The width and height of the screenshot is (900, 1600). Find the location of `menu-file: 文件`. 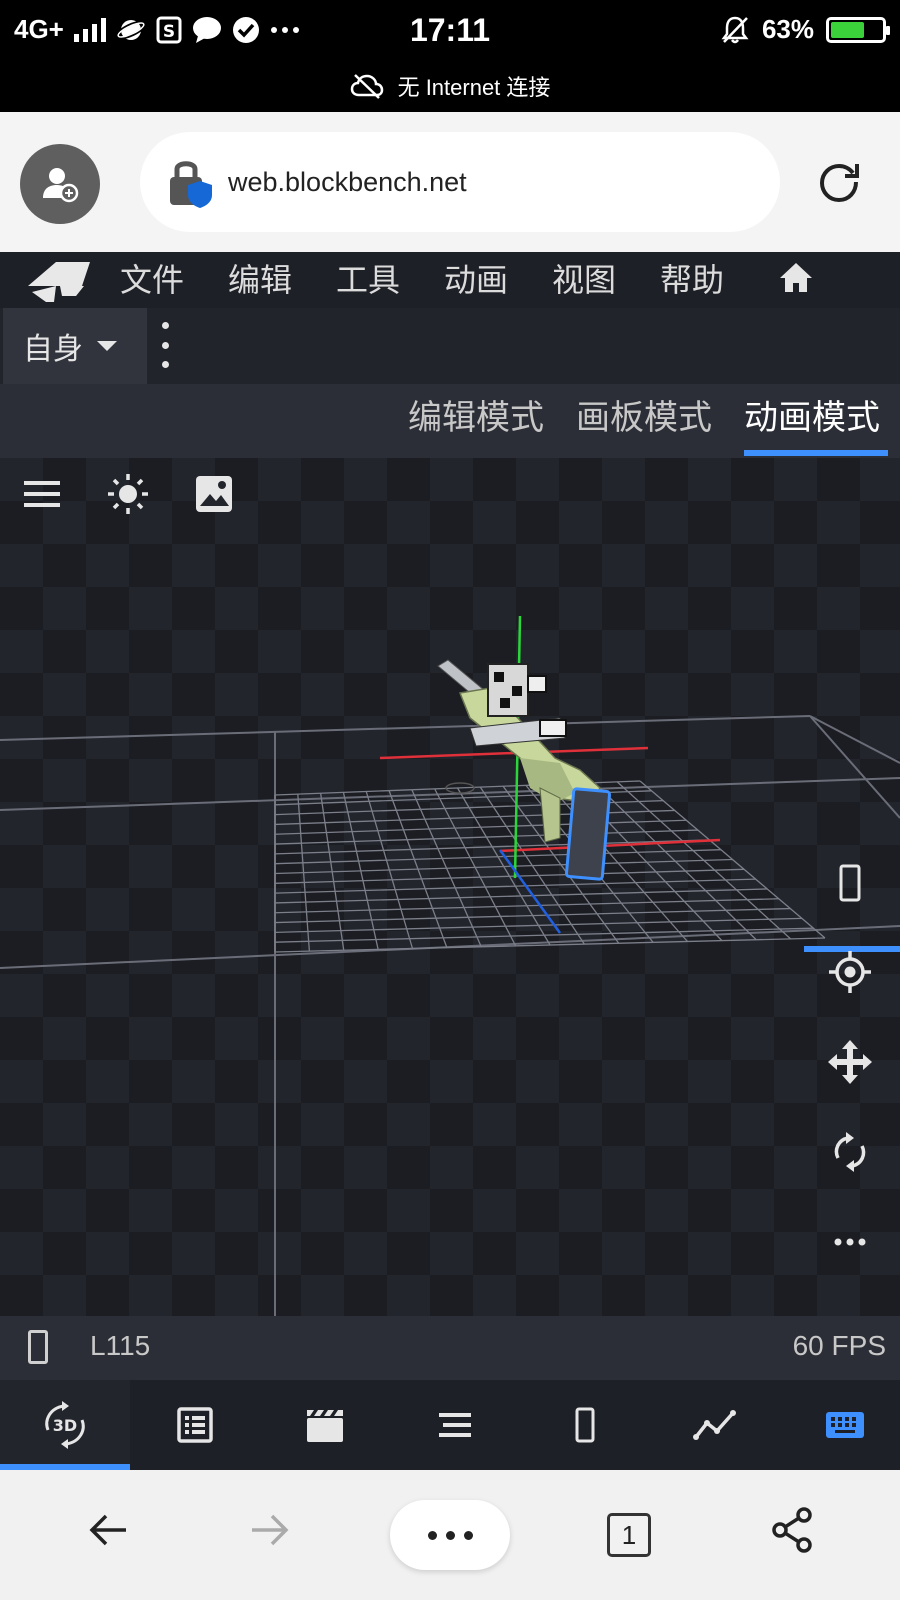

menu-file: 文件 is located at coordinates (152, 280).